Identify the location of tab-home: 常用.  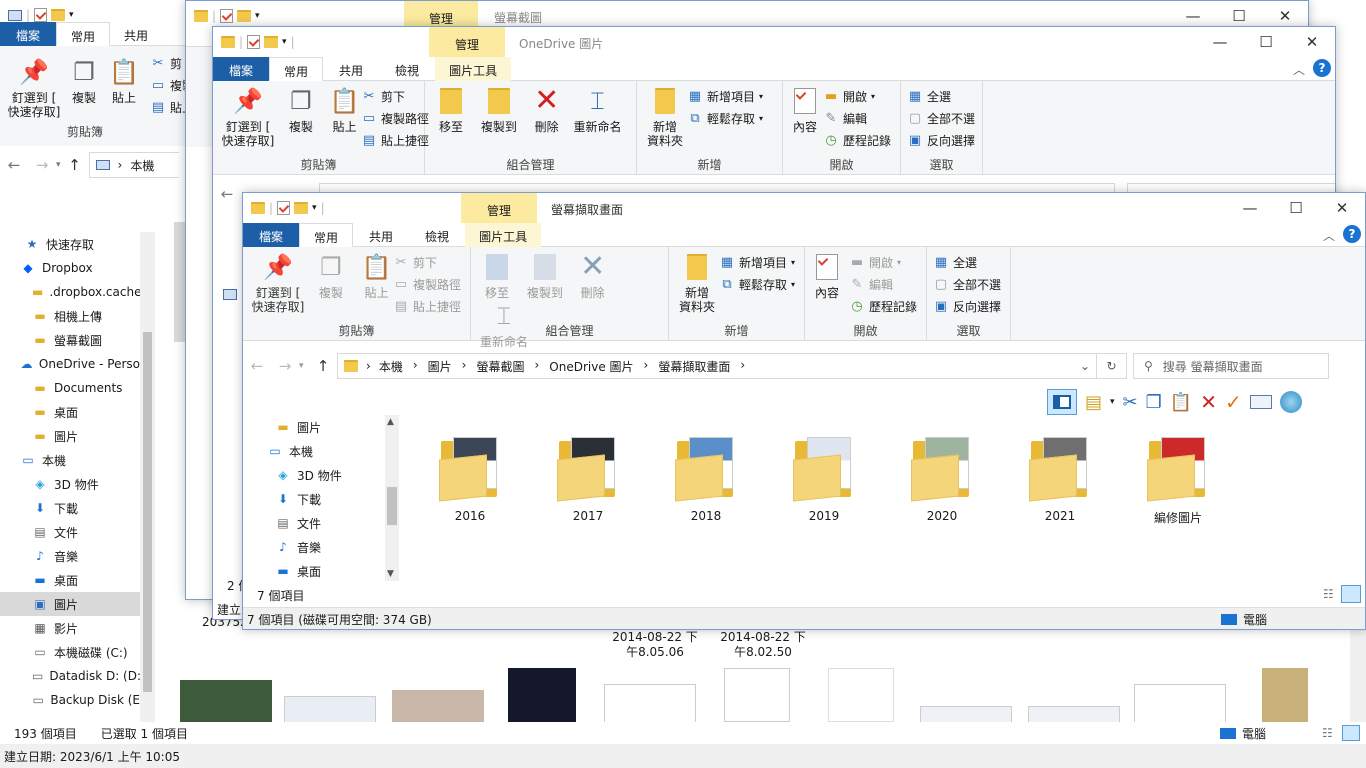
(296, 69).